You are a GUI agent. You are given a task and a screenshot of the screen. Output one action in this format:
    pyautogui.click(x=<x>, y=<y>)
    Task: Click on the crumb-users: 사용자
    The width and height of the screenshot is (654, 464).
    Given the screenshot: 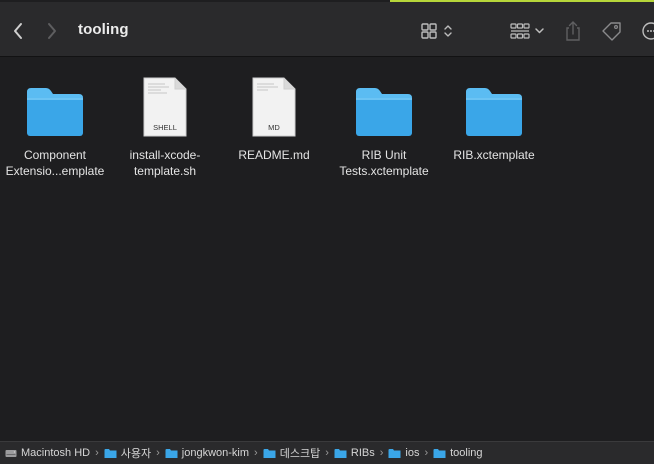 What is the action you would take?
    pyautogui.click(x=127, y=453)
    